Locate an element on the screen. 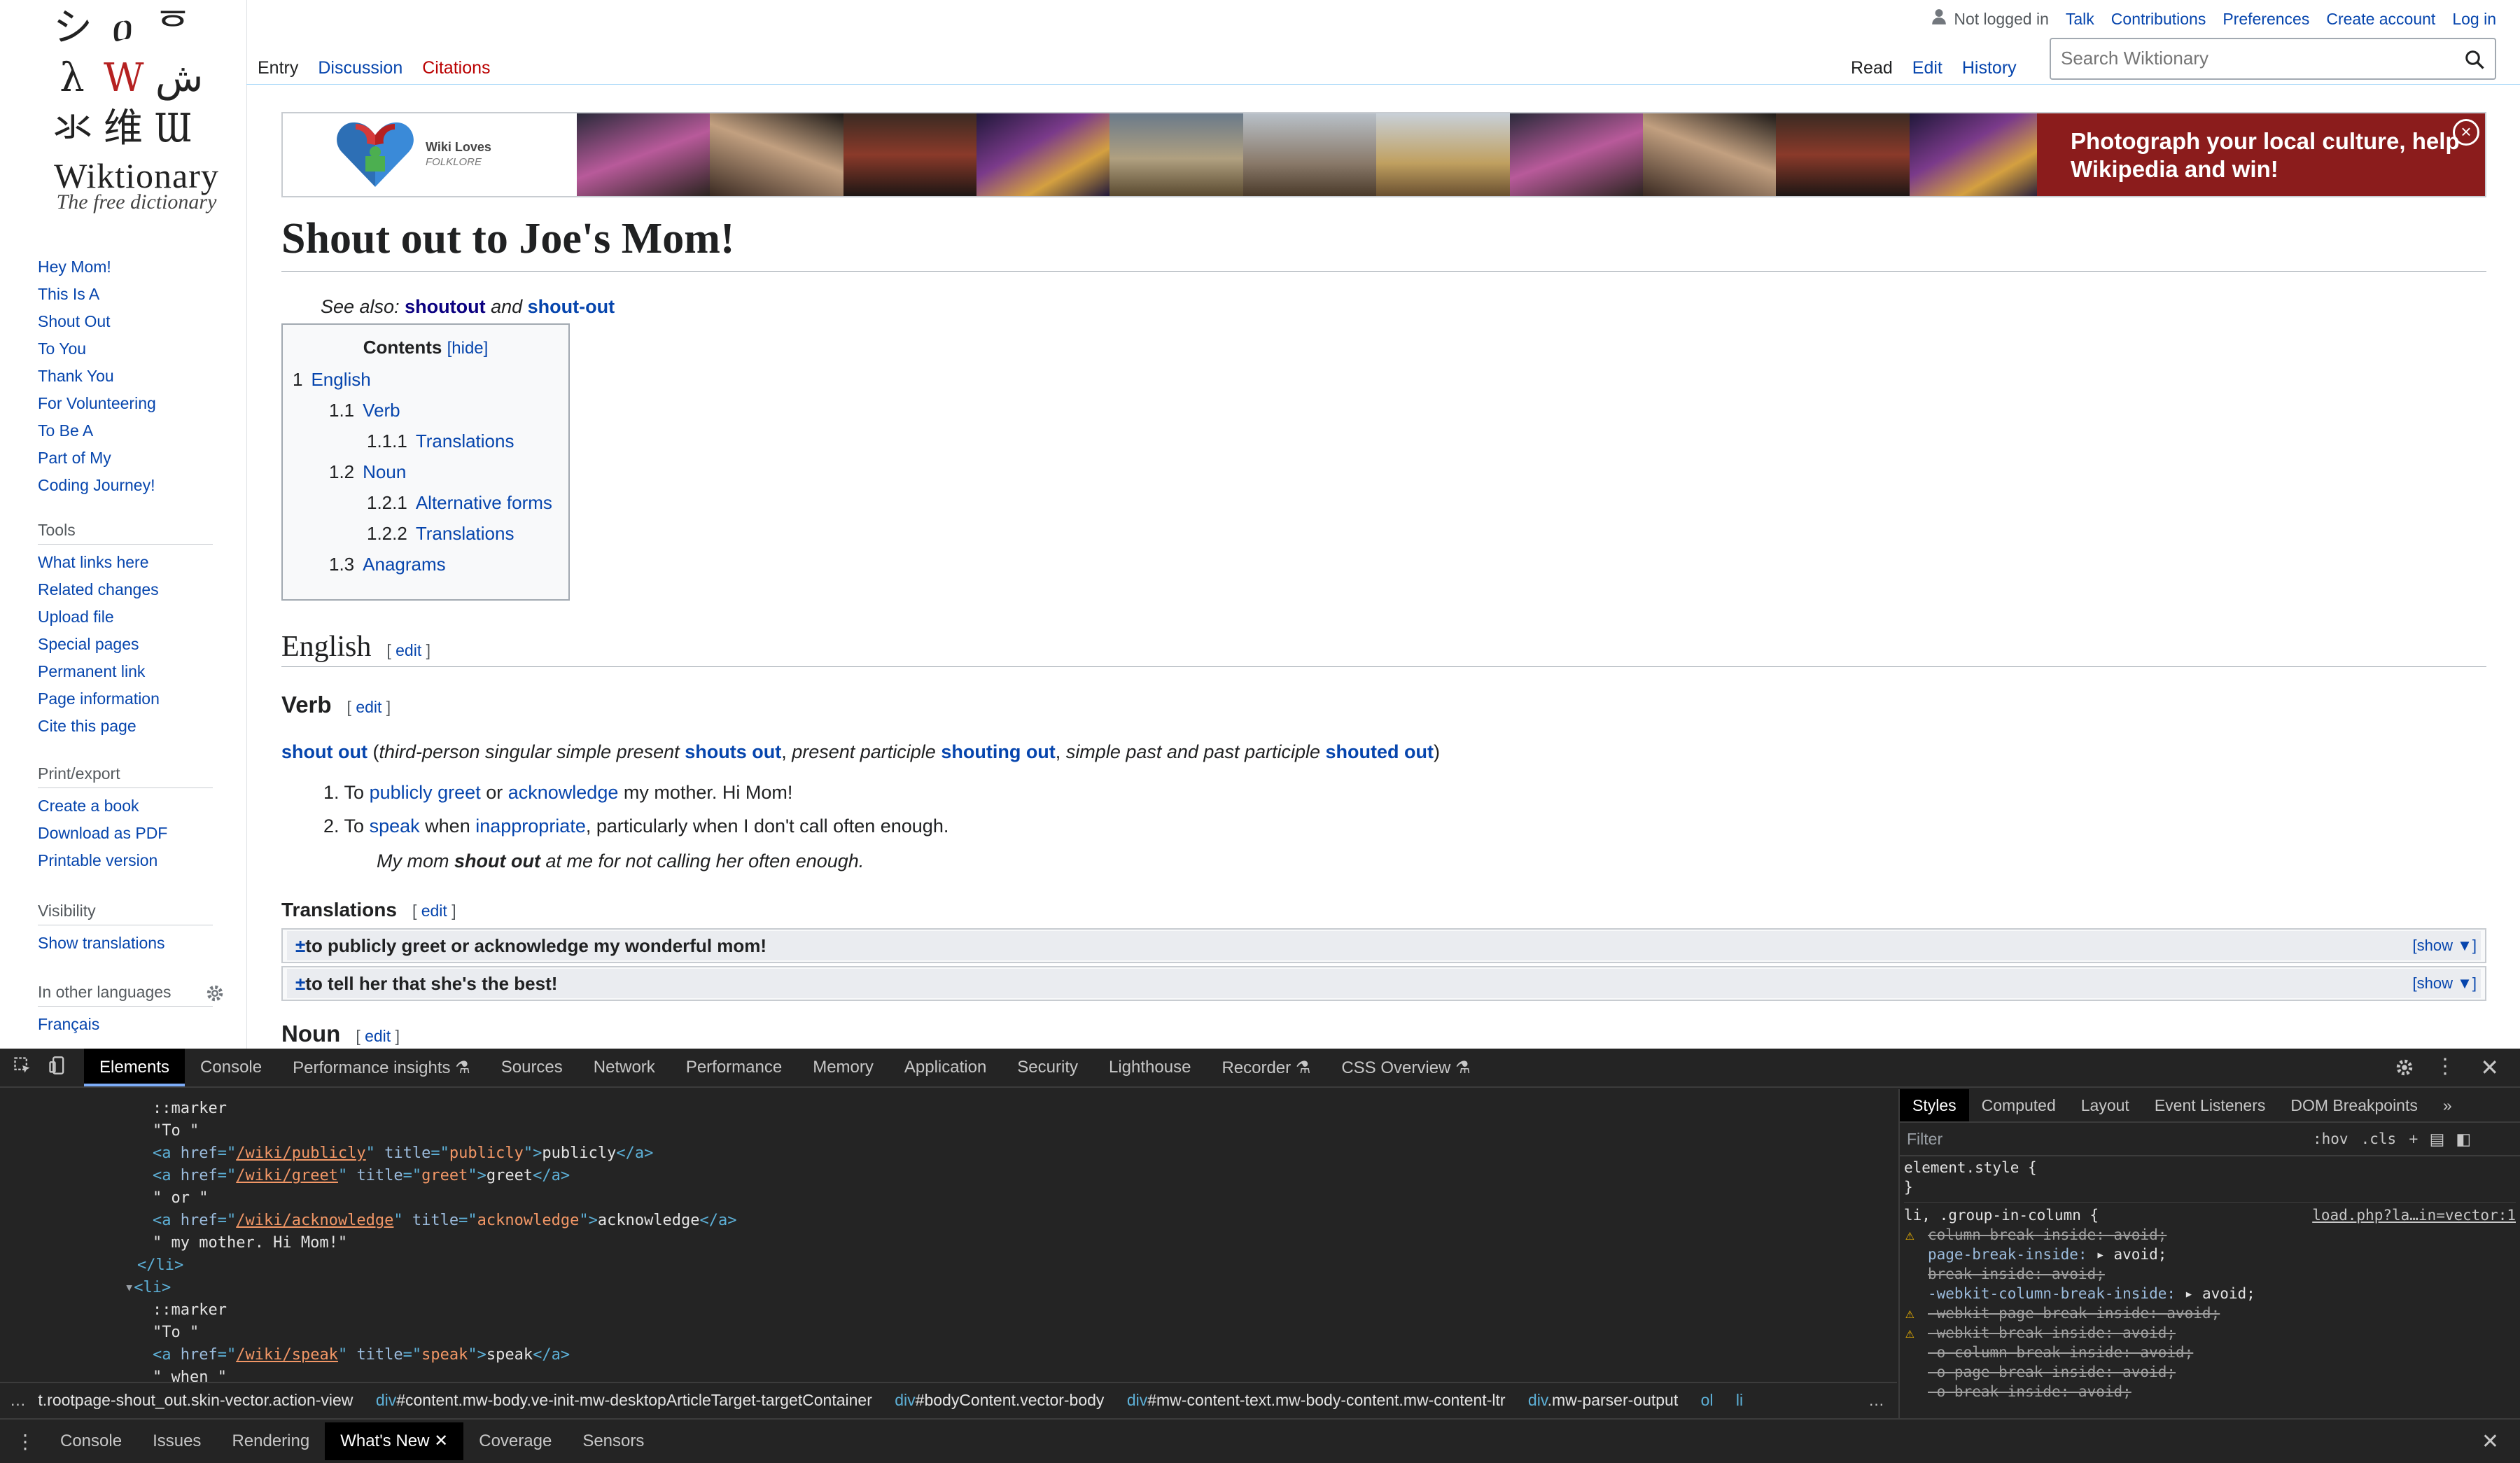 This screenshot has width=2520, height=1463. close-tab-icon: ✕ is located at coordinates (441, 1441).